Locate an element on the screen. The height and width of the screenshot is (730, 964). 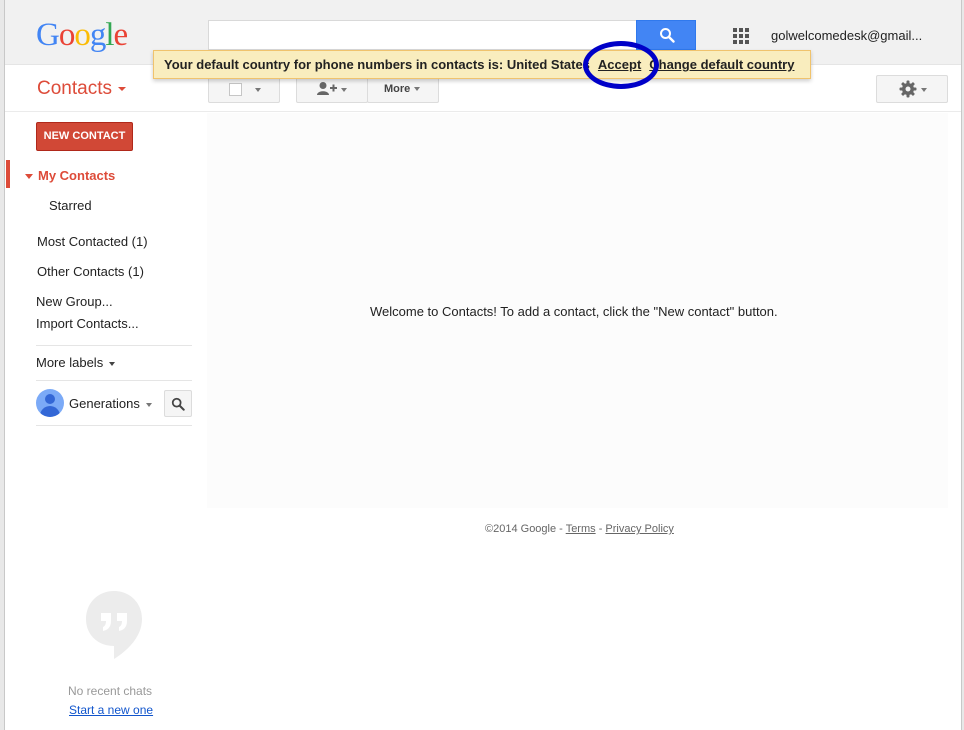
avatar is located at coordinates (50, 403).